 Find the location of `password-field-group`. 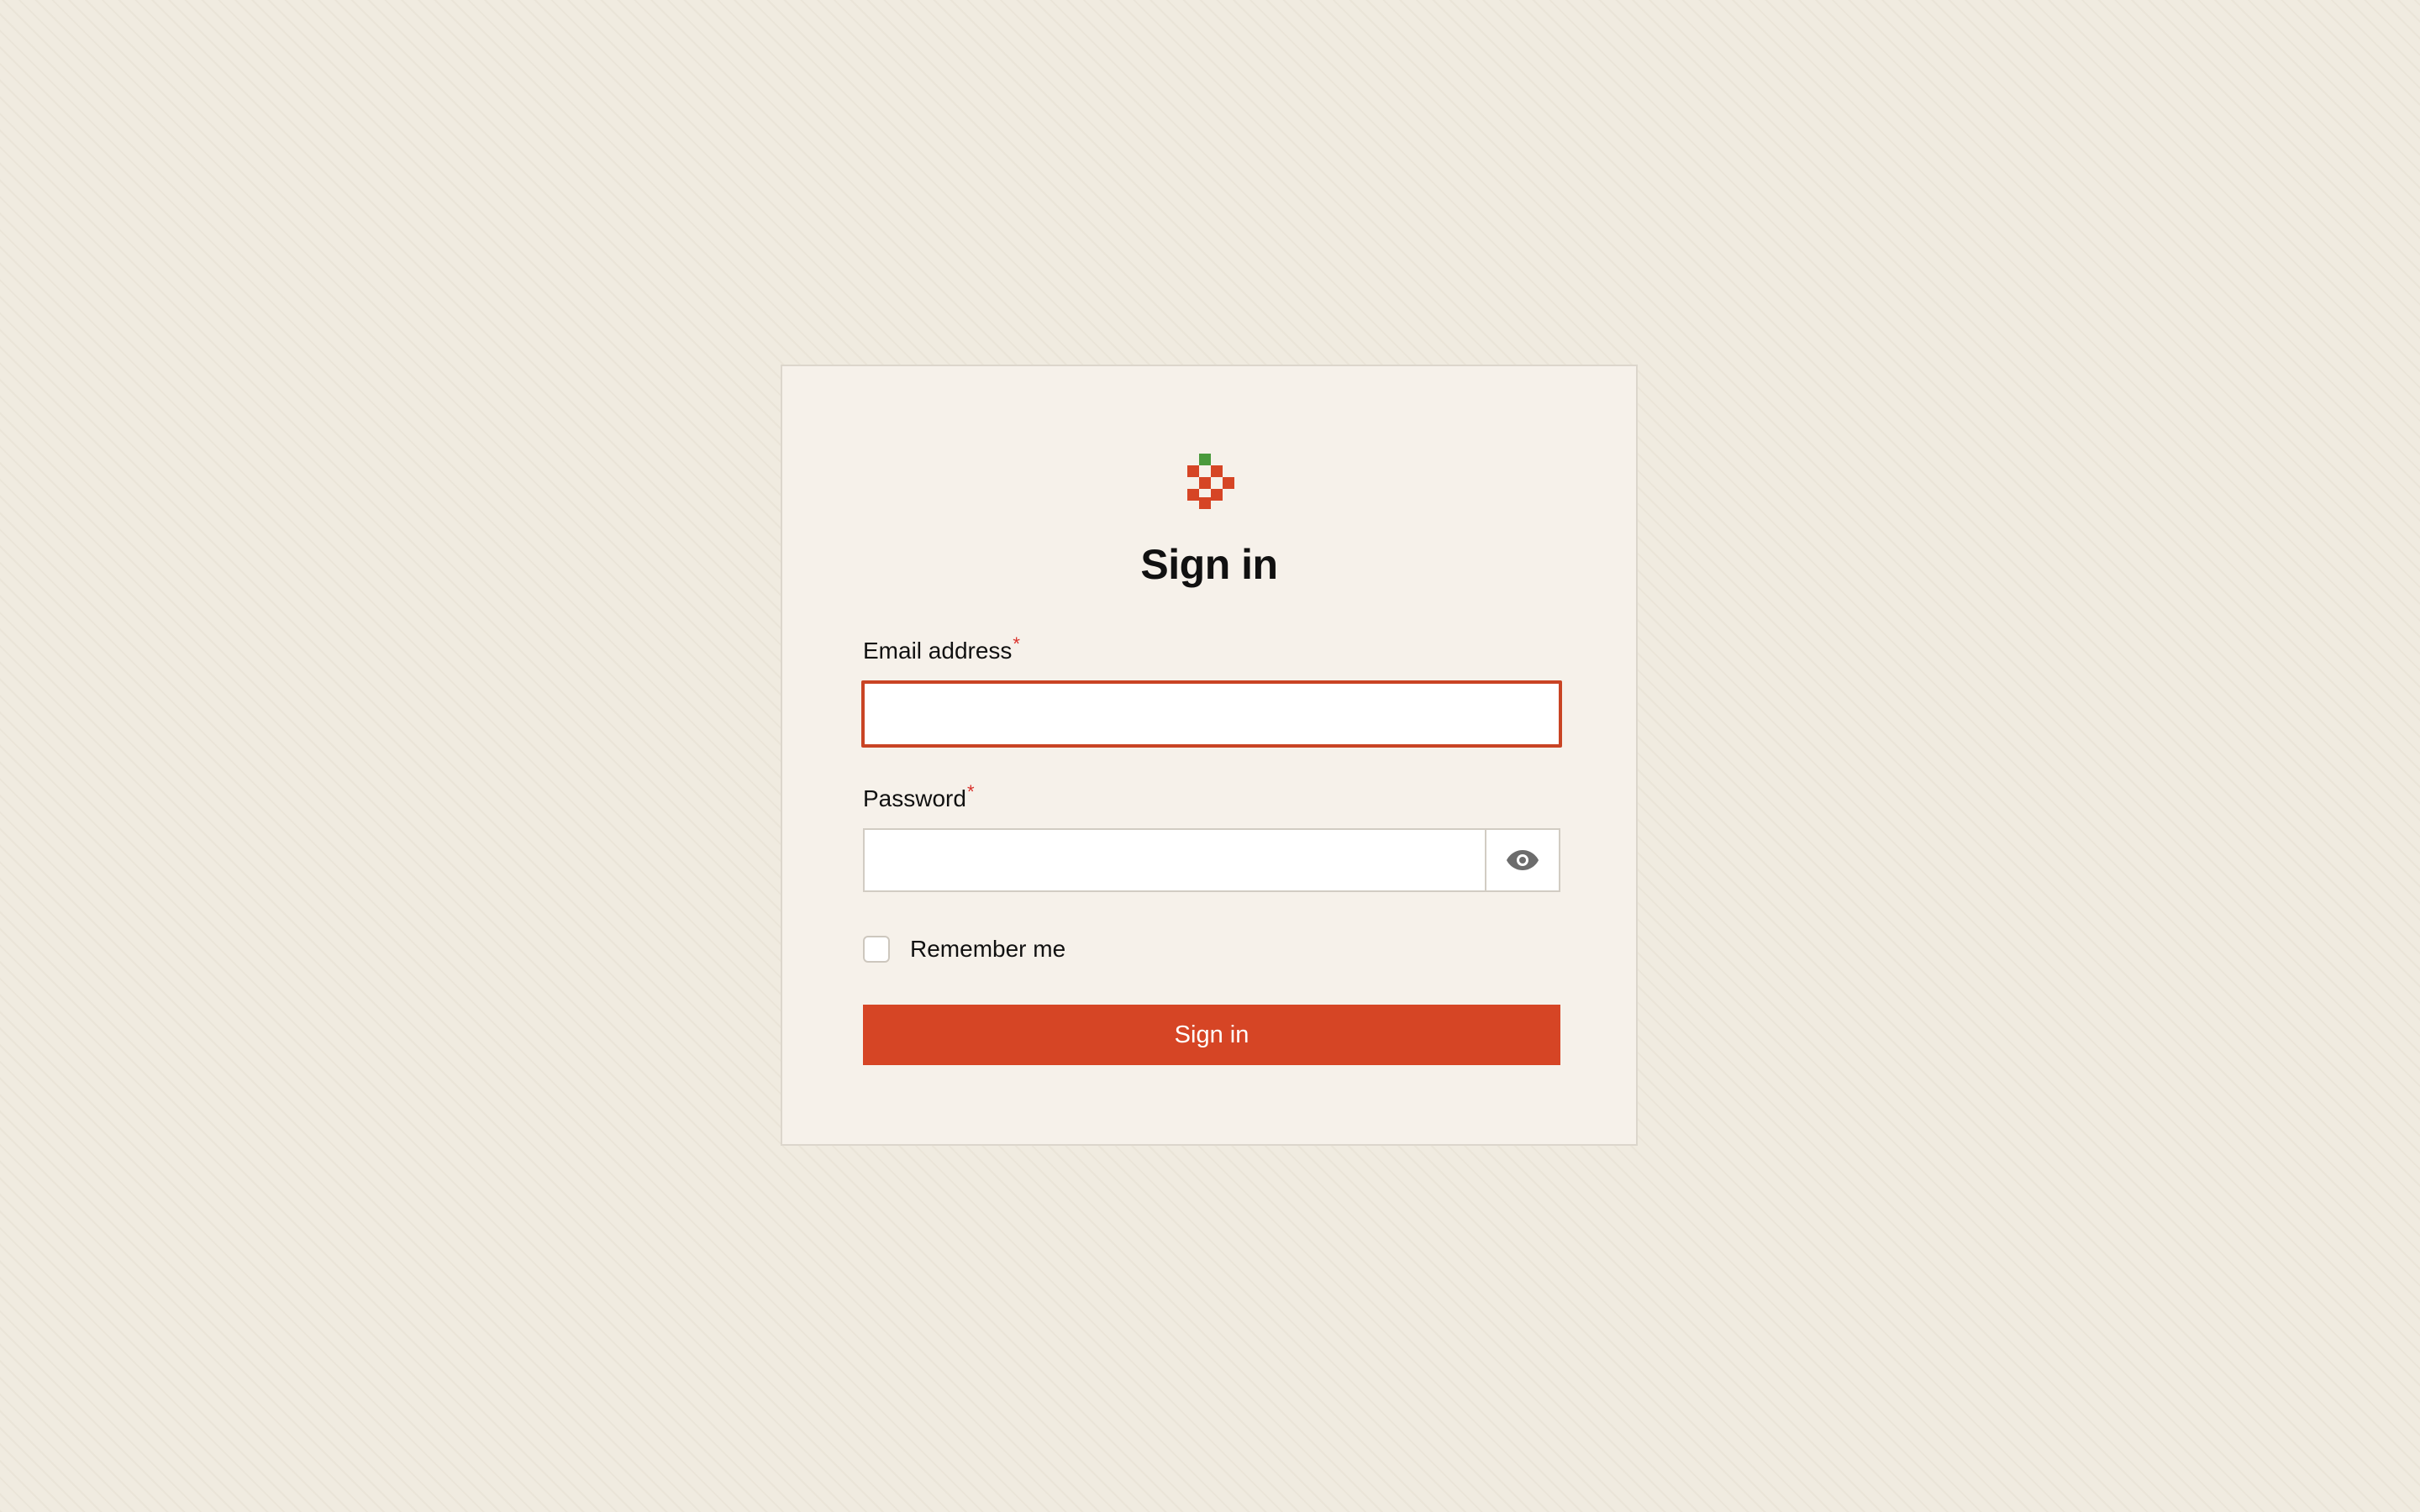

password-field-group is located at coordinates (1211, 860).